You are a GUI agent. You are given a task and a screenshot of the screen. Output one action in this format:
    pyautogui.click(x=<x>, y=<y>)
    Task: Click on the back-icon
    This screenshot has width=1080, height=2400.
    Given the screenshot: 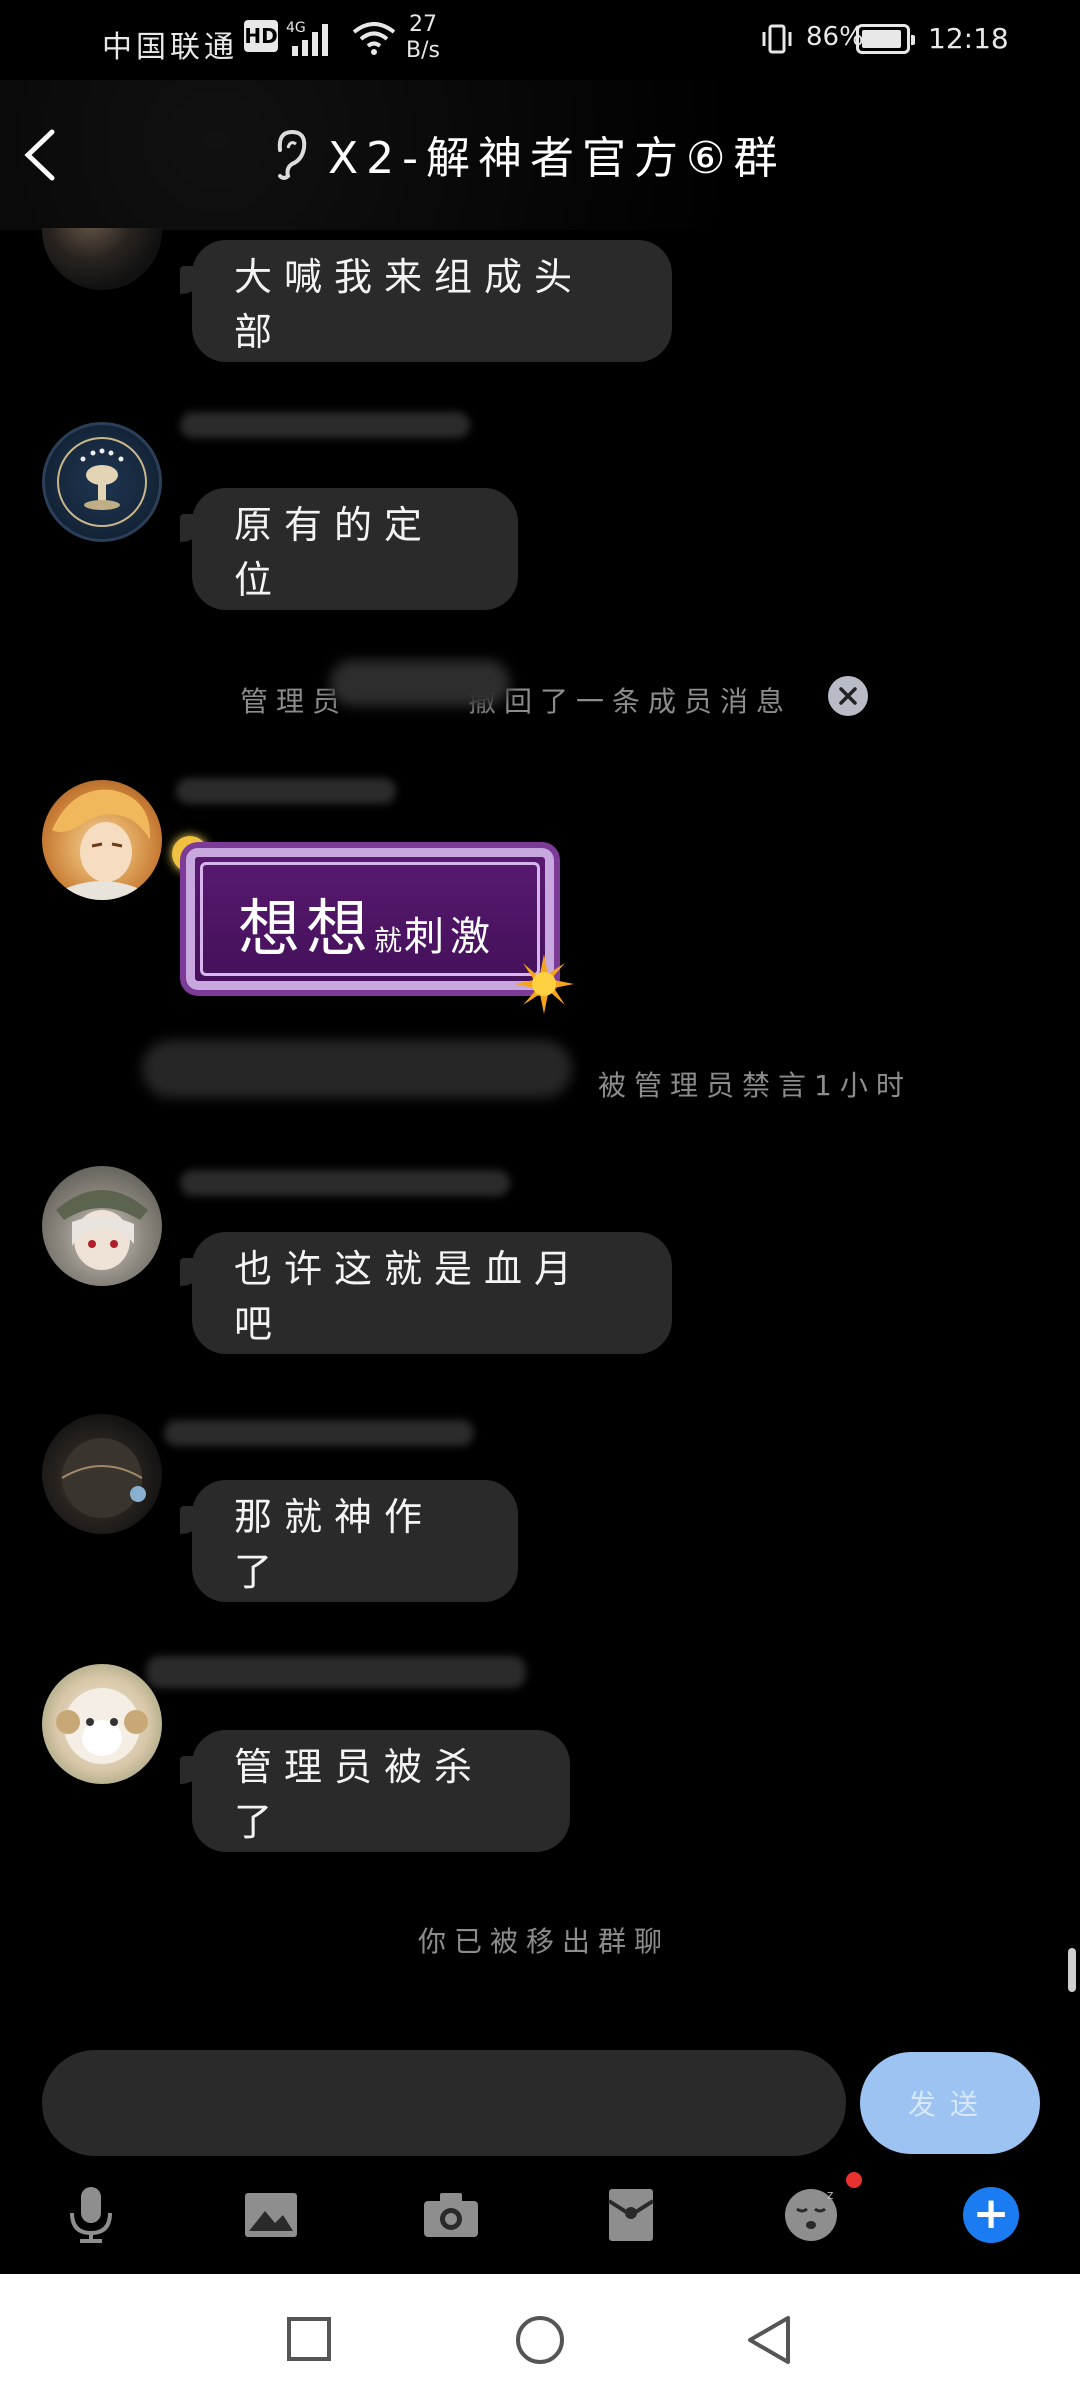 What is the action you would take?
    pyautogui.click(x=768, y=2340)
    